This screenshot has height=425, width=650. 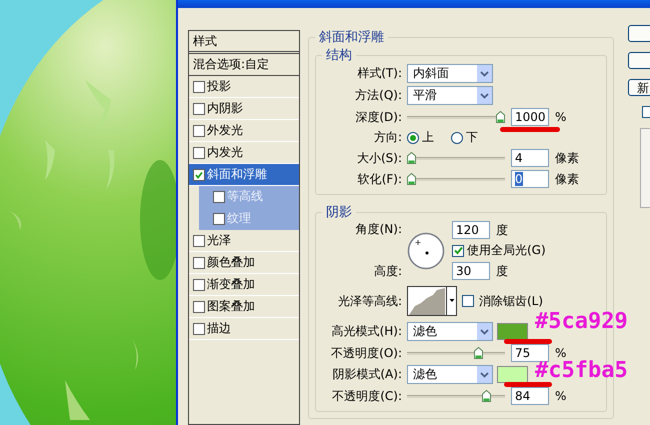 I want to click on group-title: 阴影, so click(x=339, y=212).